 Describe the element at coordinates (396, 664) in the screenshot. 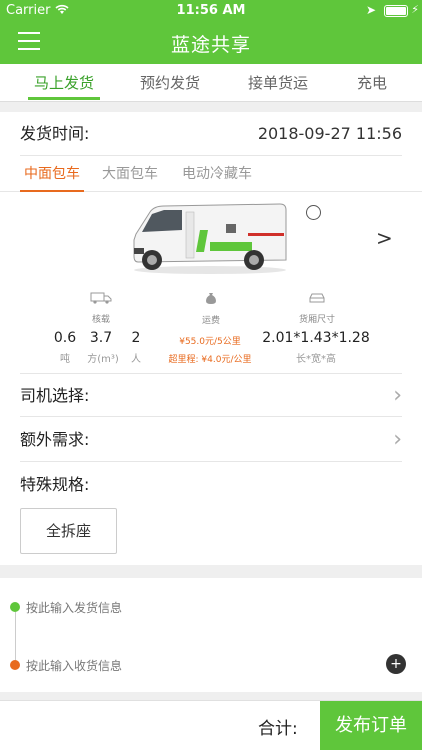

I see `add-stop-icon: +` at that location.